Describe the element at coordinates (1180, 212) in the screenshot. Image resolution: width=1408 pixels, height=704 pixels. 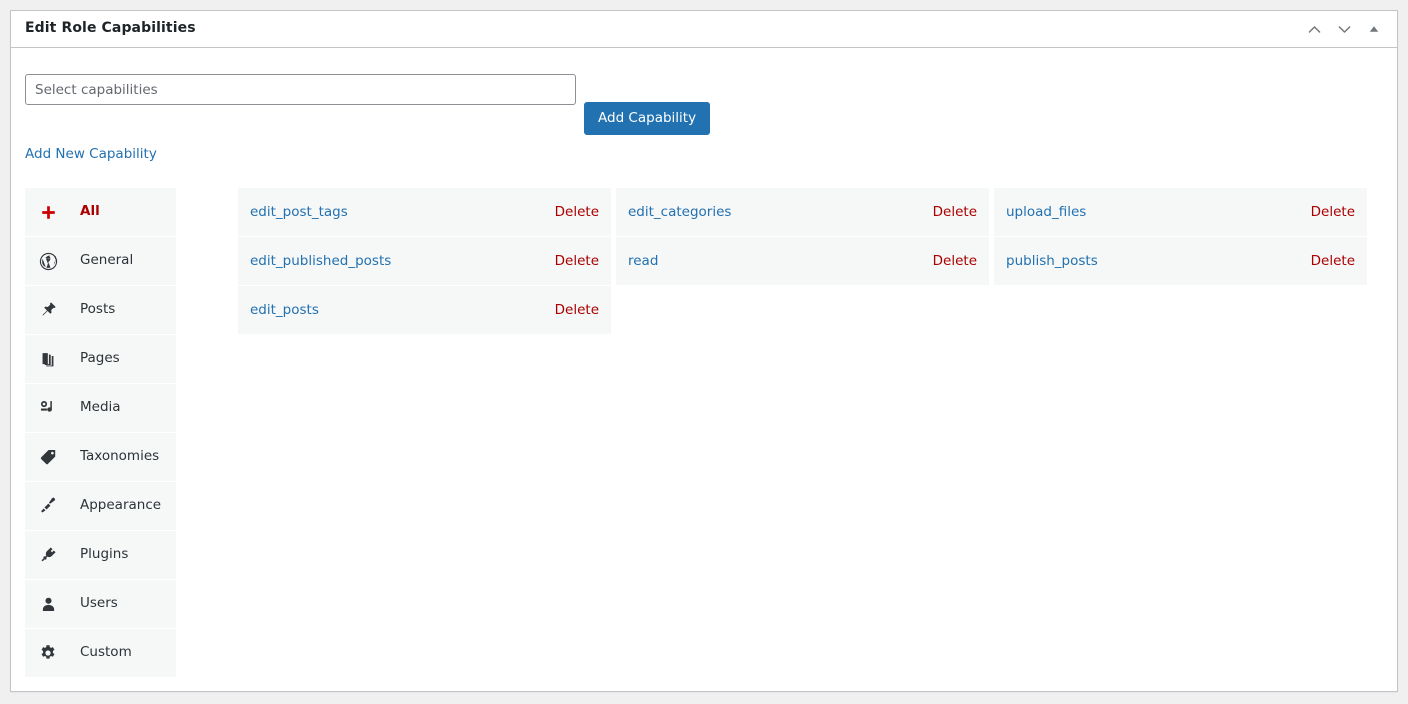
I see `table-row: upload_files Delete` at that location.